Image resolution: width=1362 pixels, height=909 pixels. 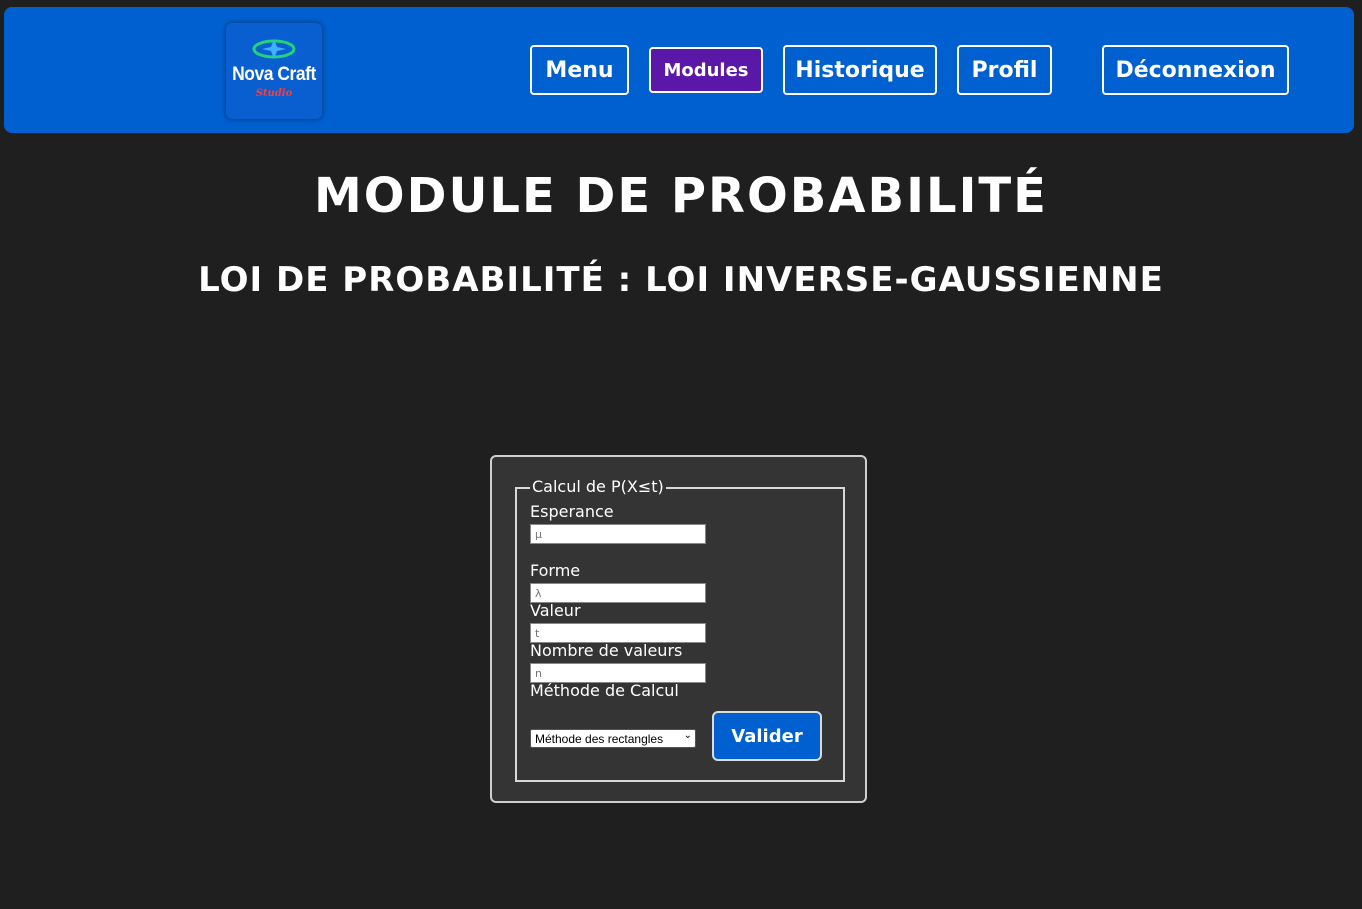 What do you see at coordinates (274, 74) in the screenshot?
I see `logo-name: Nova Craft` at bounding box center [274, 74].